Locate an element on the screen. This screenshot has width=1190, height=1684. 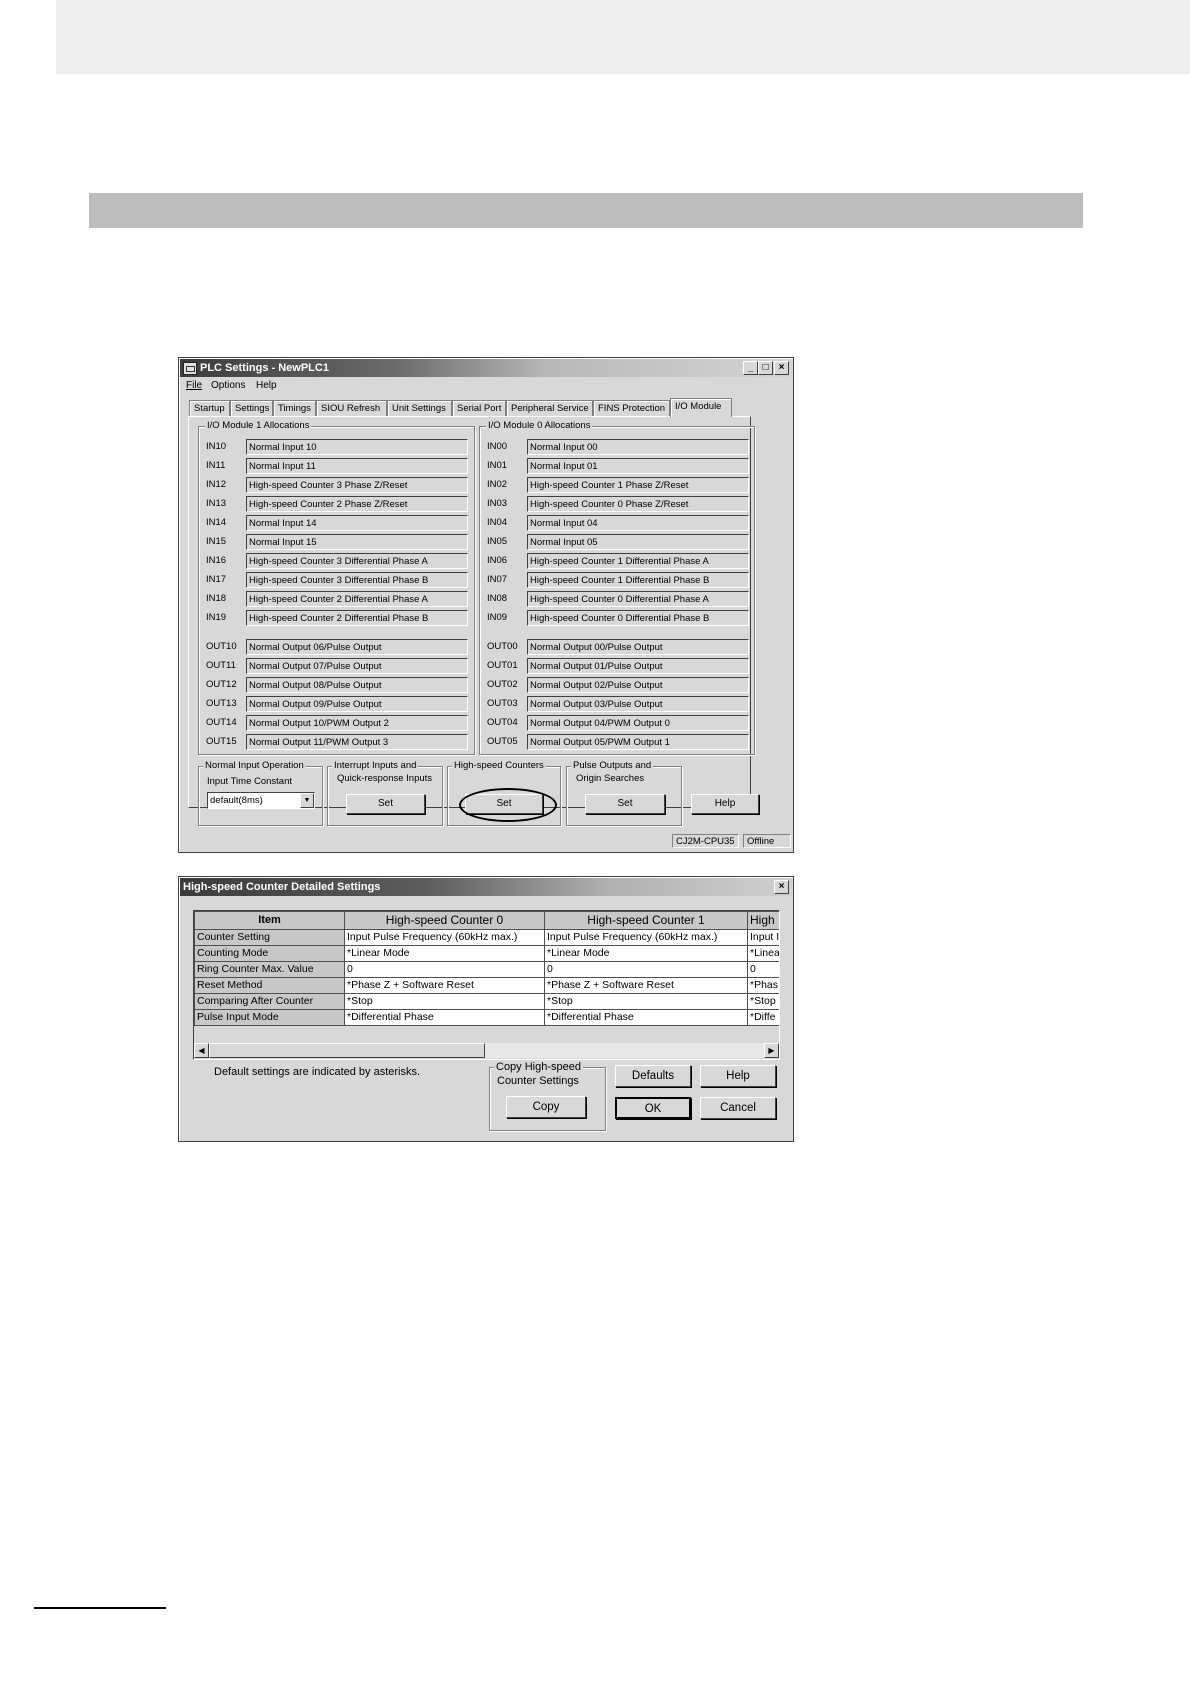
counter-1-cell: Input Pulse Frequency (60kHz max.) is located at coordinates (646, 937).